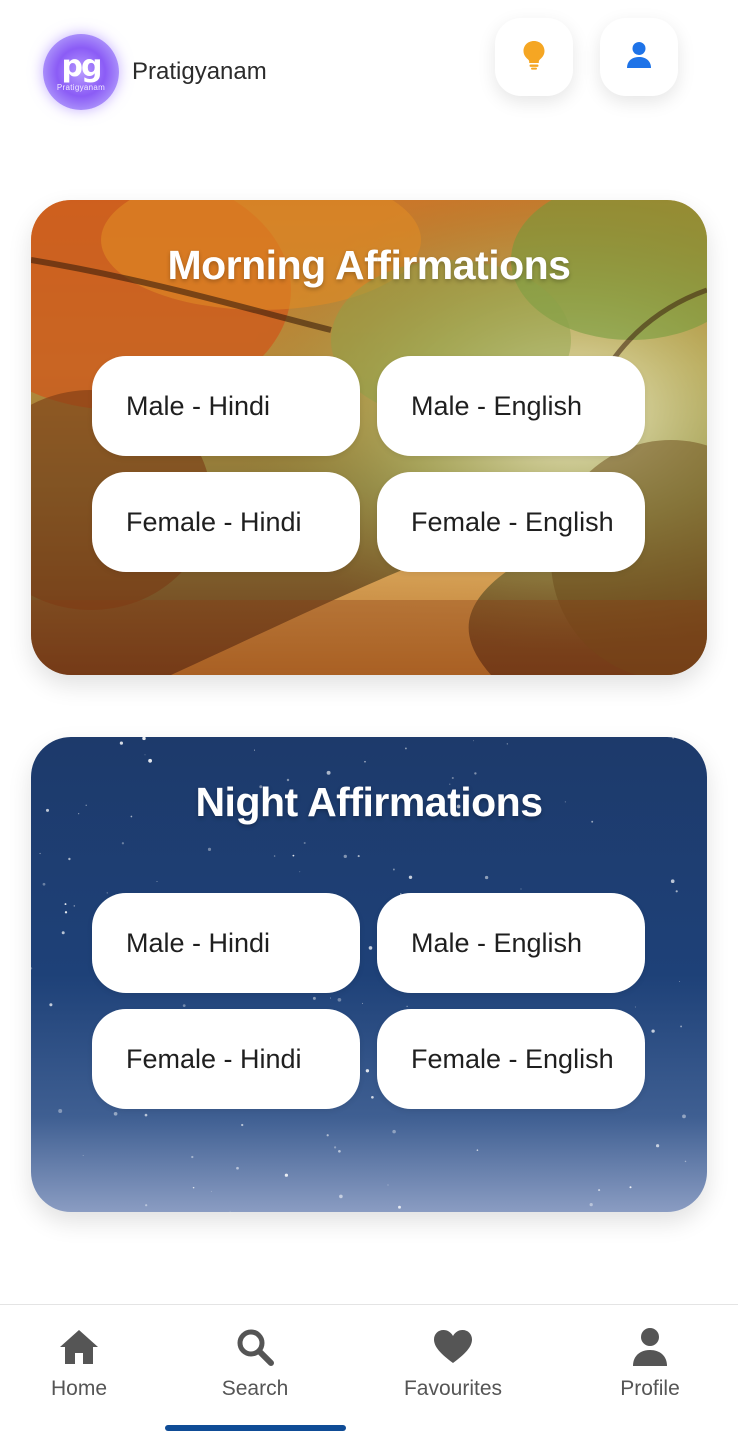  Describe the element at coordinates (82, 66) in the screenshot. I see `logo-mark: pg` at that location.